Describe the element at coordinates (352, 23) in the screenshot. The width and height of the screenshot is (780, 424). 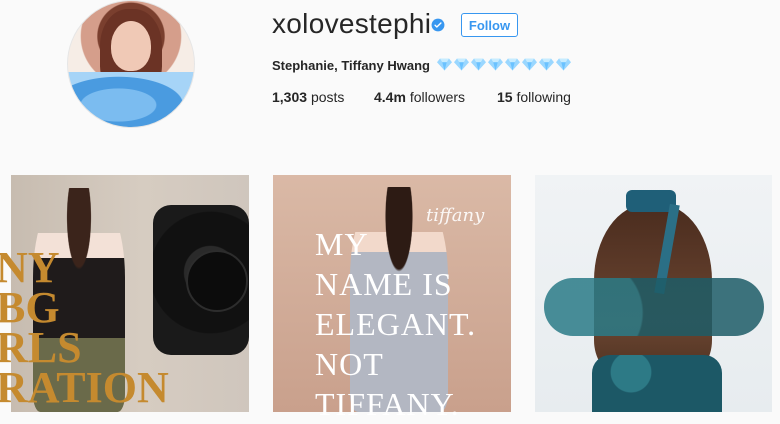
I see `profile-username: xolovestephi` at that location.